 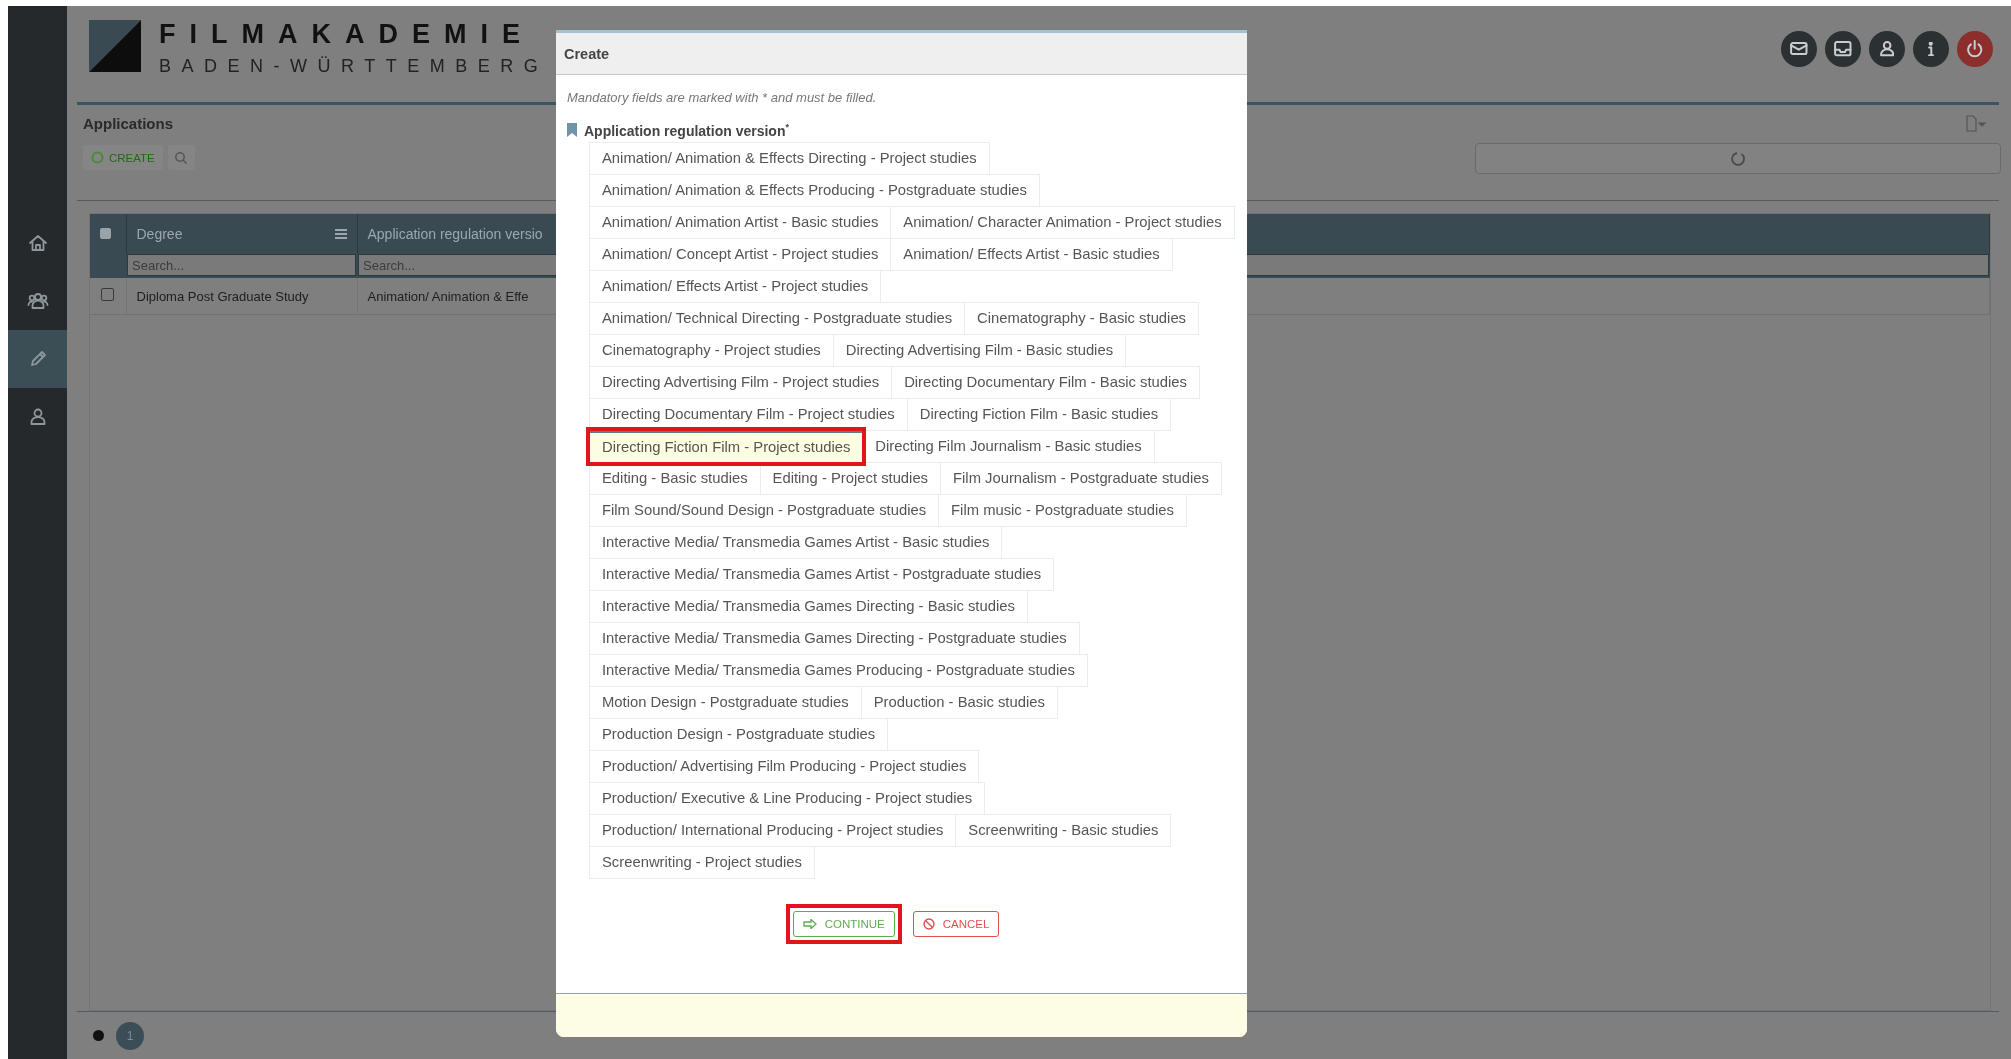 What do you see at coordinates (347, 34) in the screenshot?
I see `logo-title: FILMAKADEMIE` at bounding box center [347, 34].